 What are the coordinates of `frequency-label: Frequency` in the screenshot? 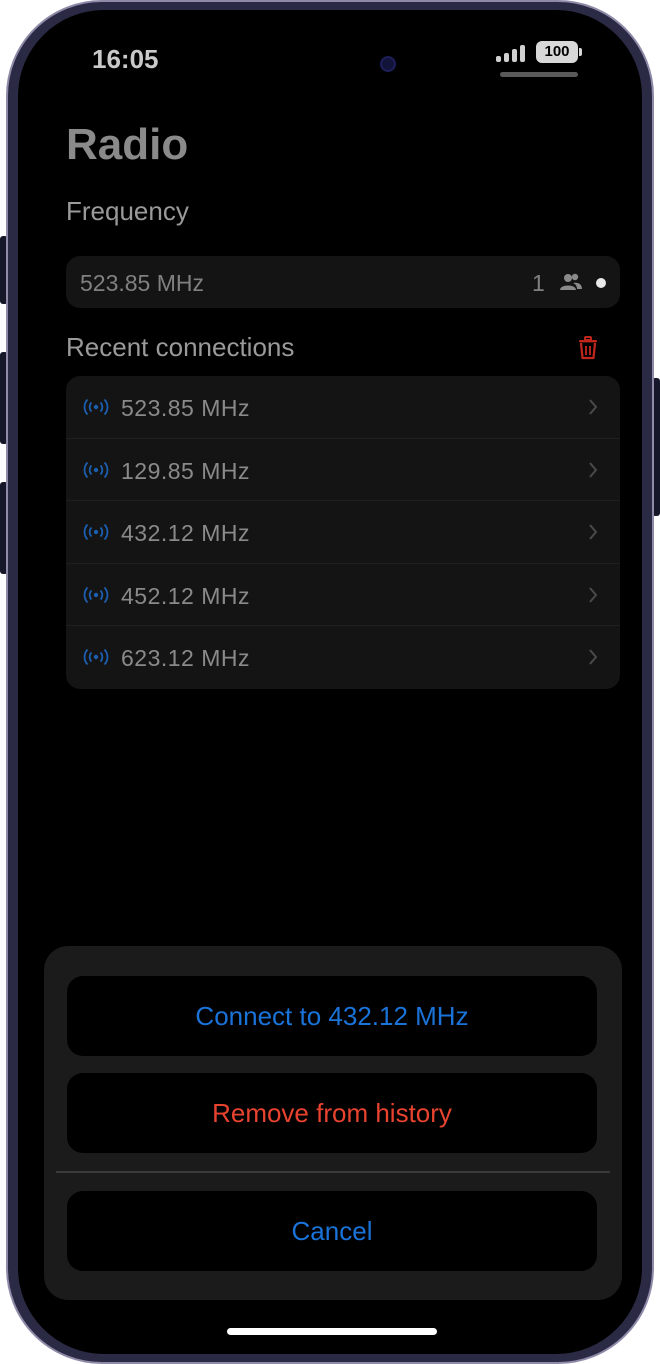 It's located at (127, 211).